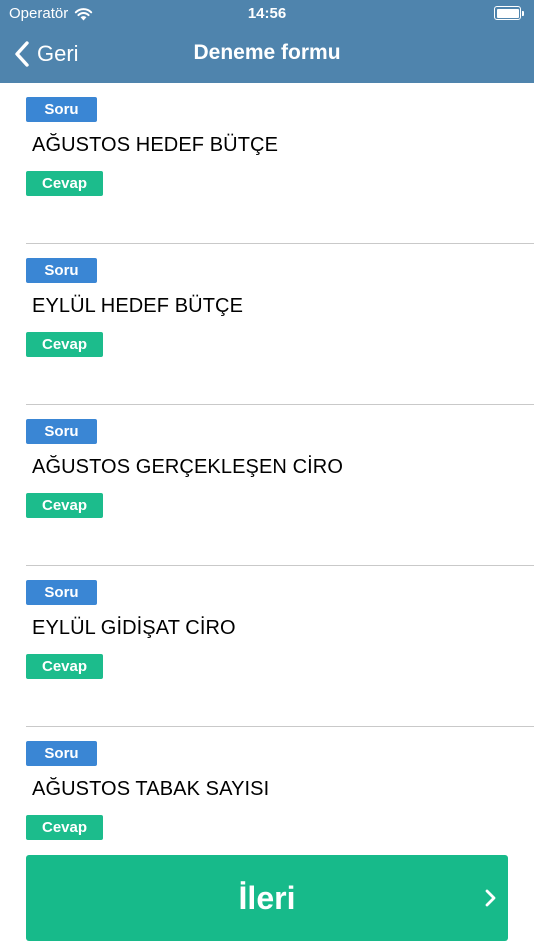 The image size is (534, 950). Describe the element at coordinates (490, 898) in the screenshot. I see `chevron-right-icon` at that location.